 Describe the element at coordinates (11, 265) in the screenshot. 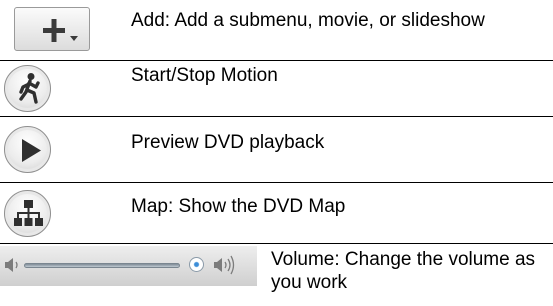

I see `volume-low-icon` at that location.